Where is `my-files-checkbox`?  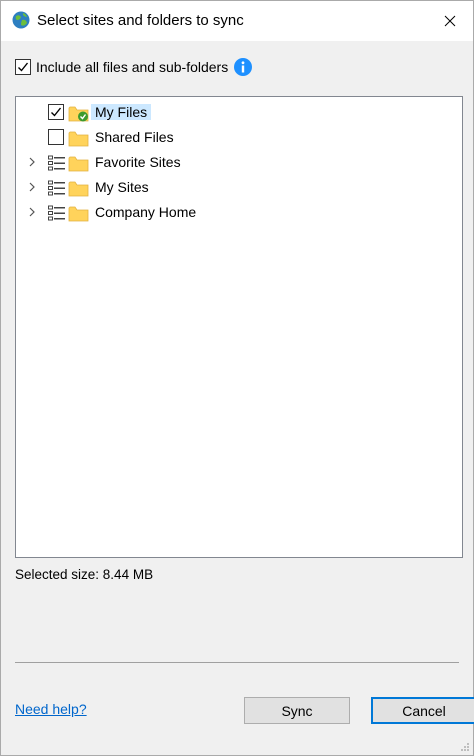 my-files-checkbox is located at coordinates (56, 112).